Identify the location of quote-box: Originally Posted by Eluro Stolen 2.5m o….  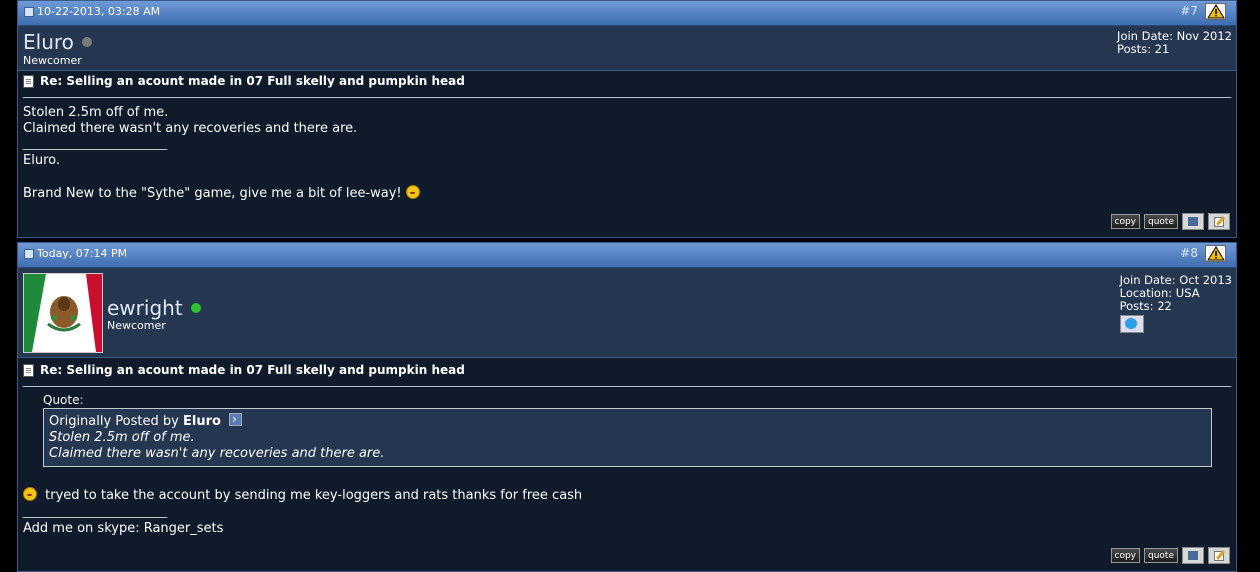
(627, 437).